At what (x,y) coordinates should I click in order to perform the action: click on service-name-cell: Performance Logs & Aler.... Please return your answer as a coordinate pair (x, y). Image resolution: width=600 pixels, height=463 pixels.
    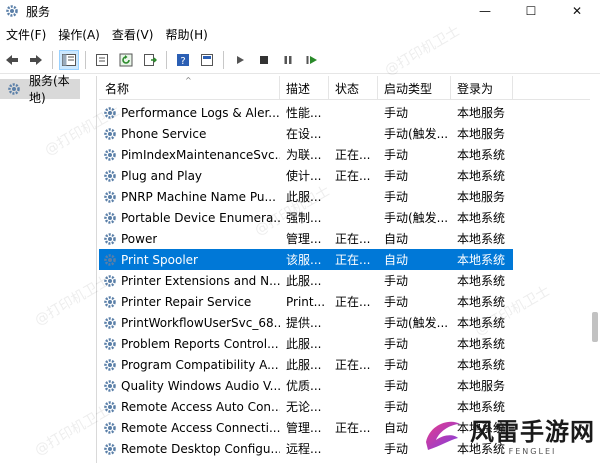
    Looking at the image, I should click on (189, 112).